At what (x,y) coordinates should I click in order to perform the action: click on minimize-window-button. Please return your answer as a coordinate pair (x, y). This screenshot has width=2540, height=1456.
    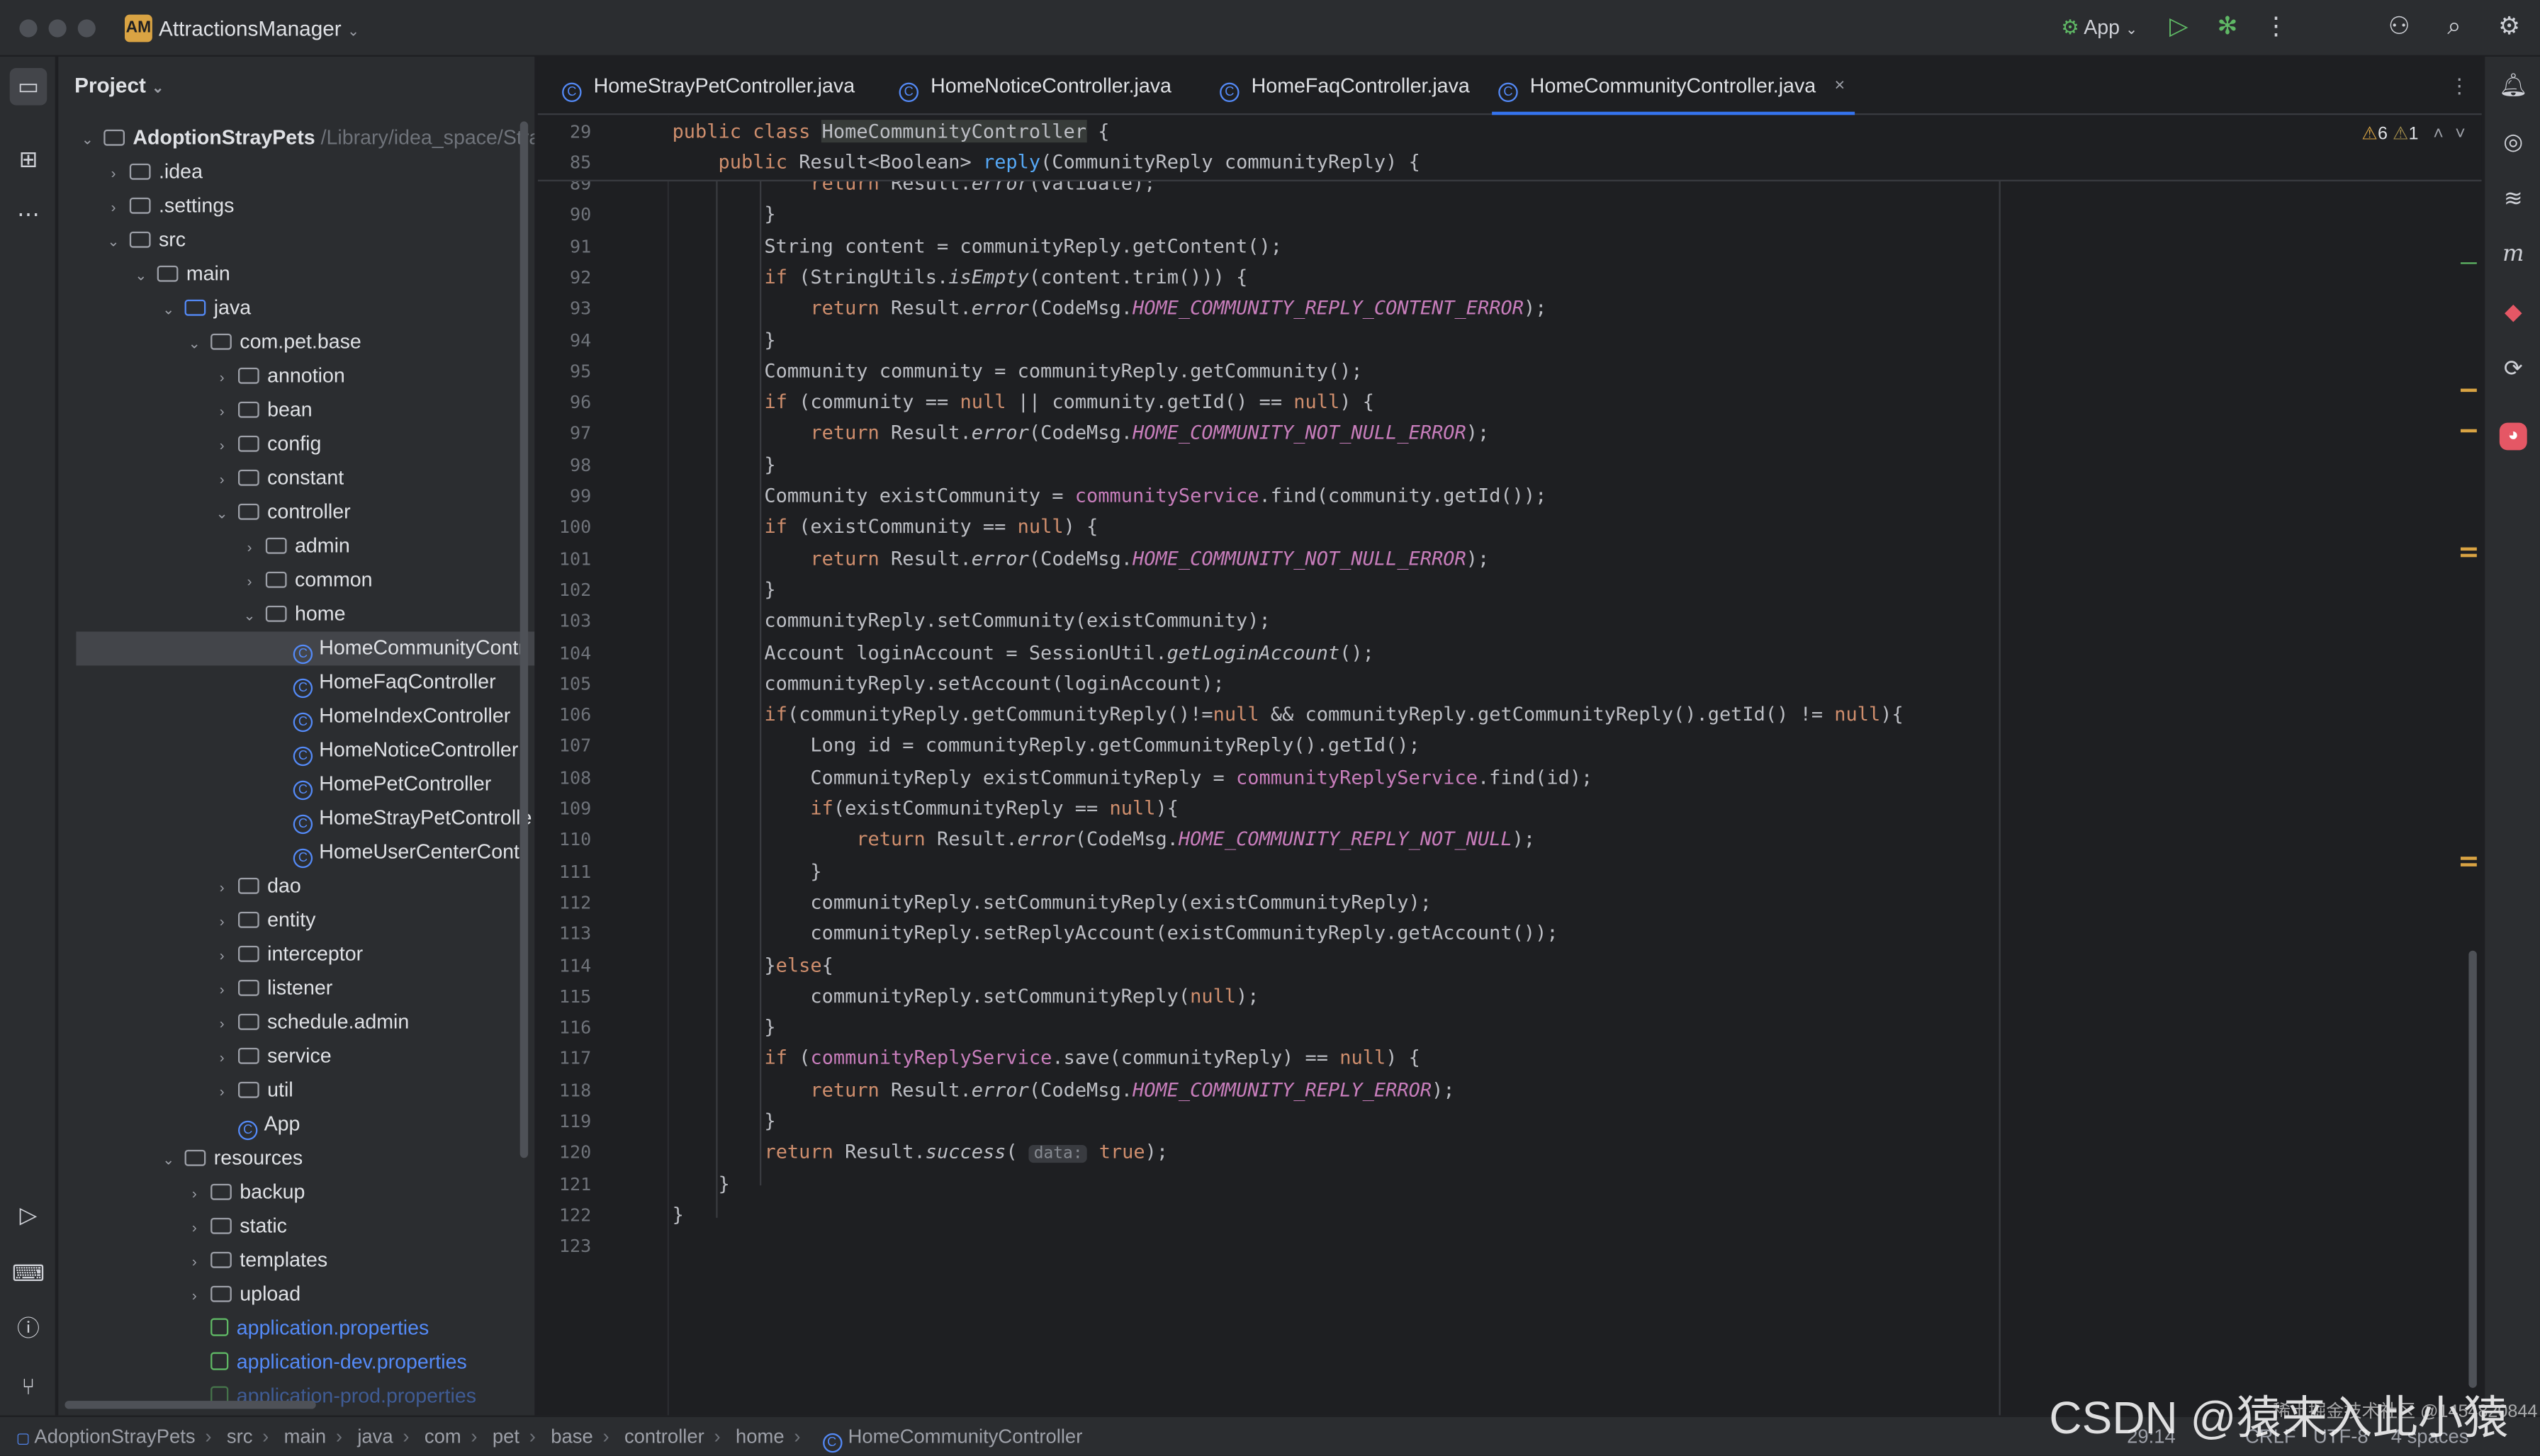
    Looking at the image, I should click on (57, 28).